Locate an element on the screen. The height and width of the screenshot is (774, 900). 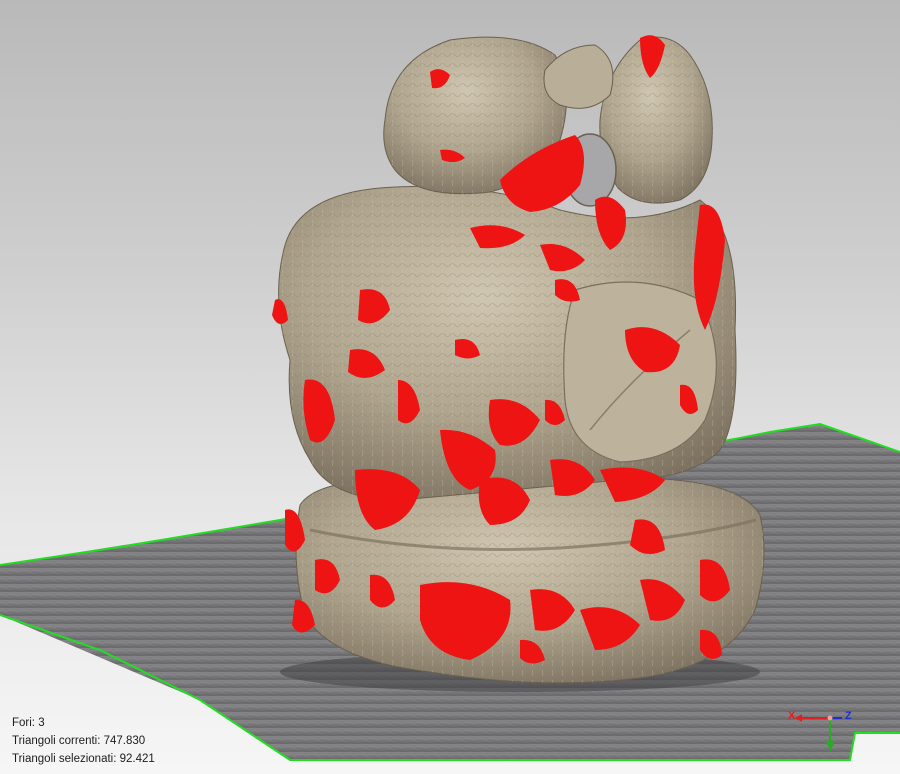
x-axis-label: X is located at coordinates (792, 716).